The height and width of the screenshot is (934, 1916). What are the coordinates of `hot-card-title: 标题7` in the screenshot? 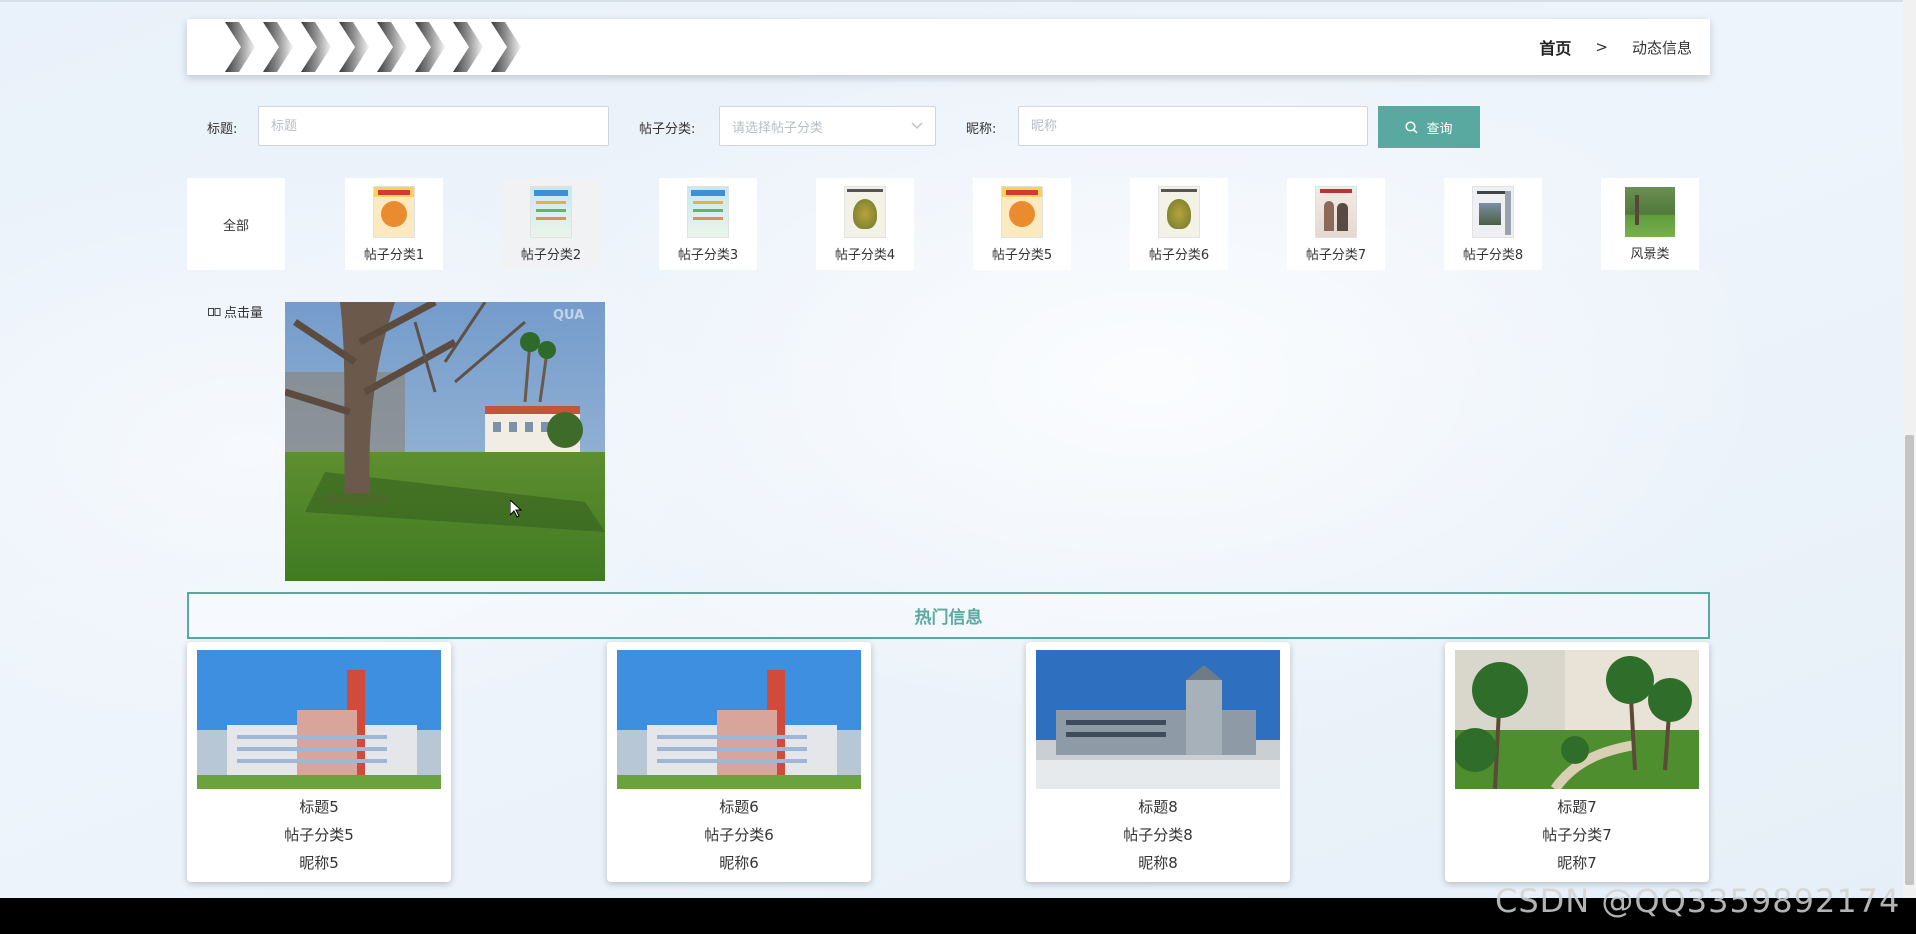 It's located at (1577, 807).